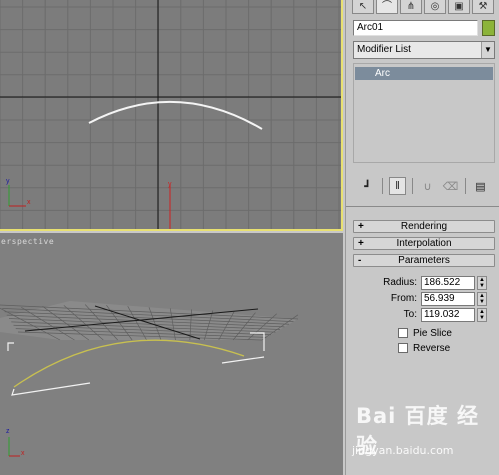 The image size is (499, 475). I want to click on stack-toolbar: ┛ ‖ ∪ ⌫ ▤, so click(424, 186).